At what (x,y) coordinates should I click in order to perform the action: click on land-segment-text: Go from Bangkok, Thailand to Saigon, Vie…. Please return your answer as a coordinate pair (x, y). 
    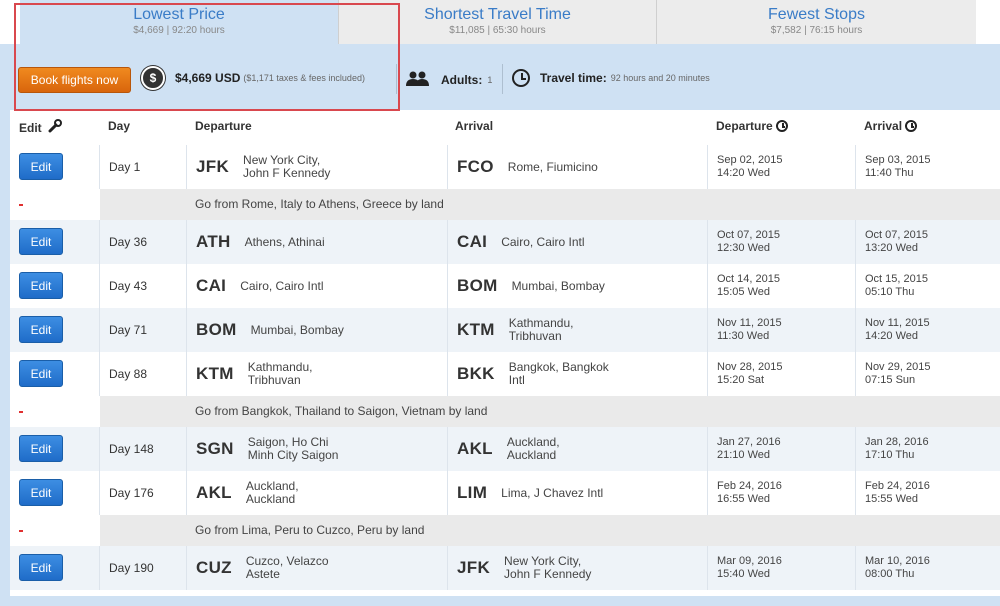
    Looking at the image, I should click on (341, 411).